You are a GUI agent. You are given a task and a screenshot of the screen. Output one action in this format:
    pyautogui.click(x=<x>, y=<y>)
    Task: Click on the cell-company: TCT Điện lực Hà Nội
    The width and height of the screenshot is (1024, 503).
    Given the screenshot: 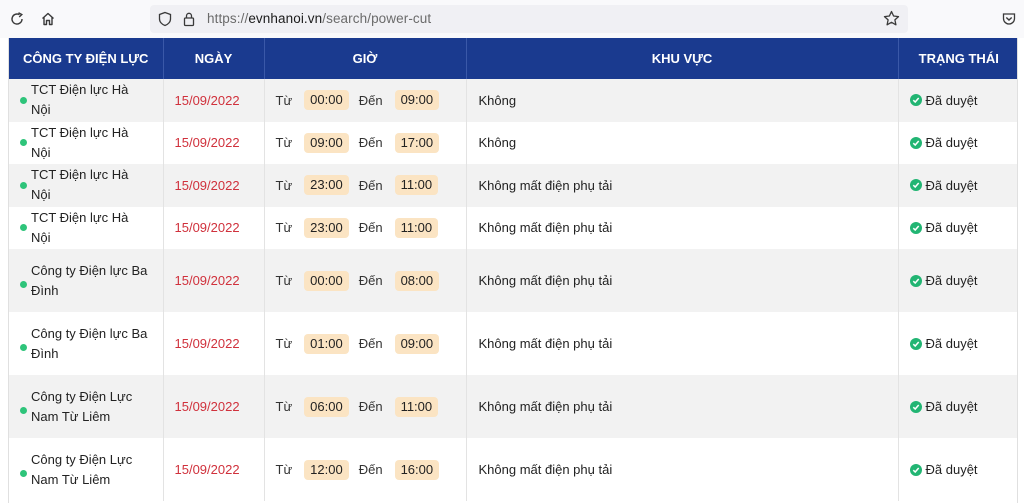 What is the action you would take?
    pyautogui.click(x=86, y=185)
    